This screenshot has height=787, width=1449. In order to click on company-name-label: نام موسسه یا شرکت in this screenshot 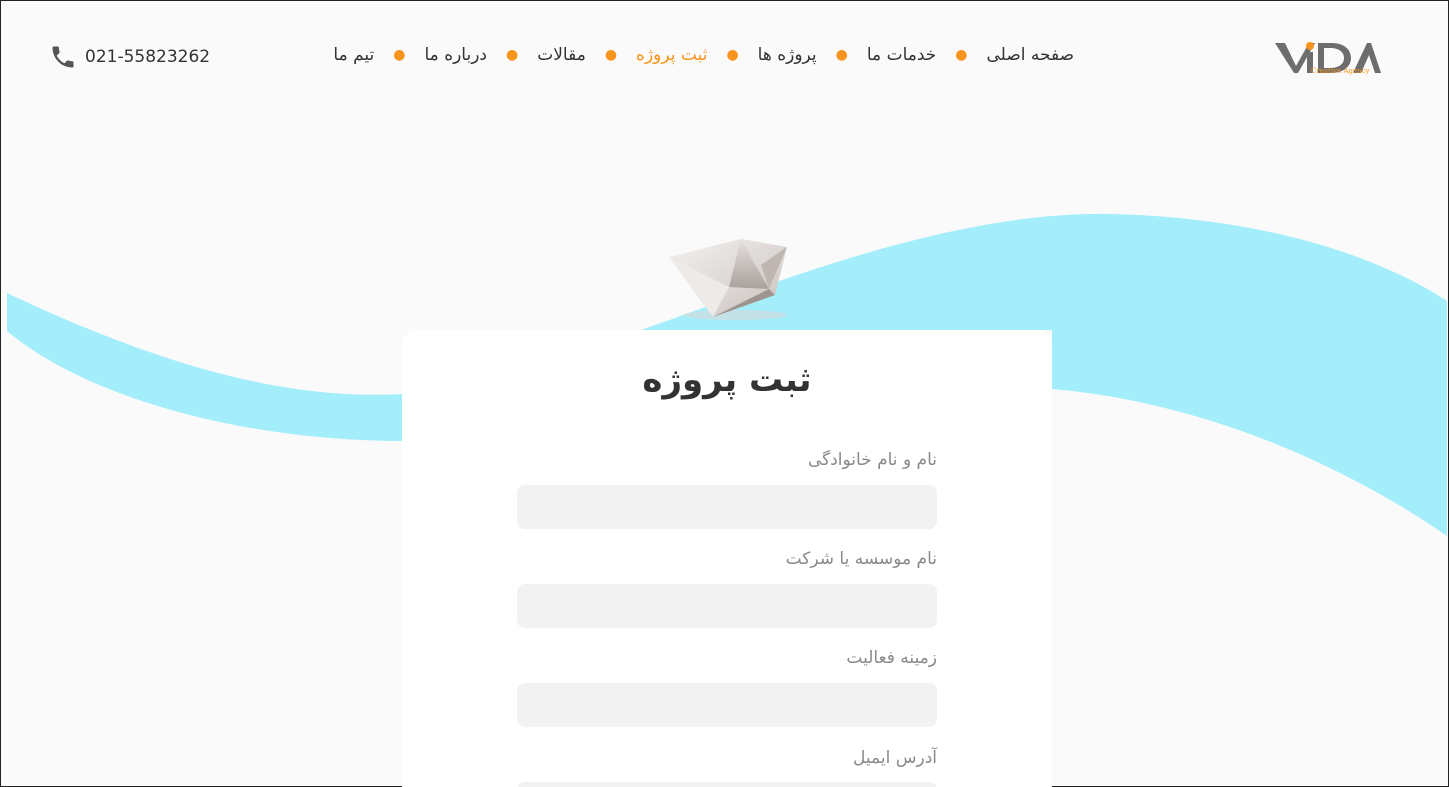, I will do `click(861, 559)`.